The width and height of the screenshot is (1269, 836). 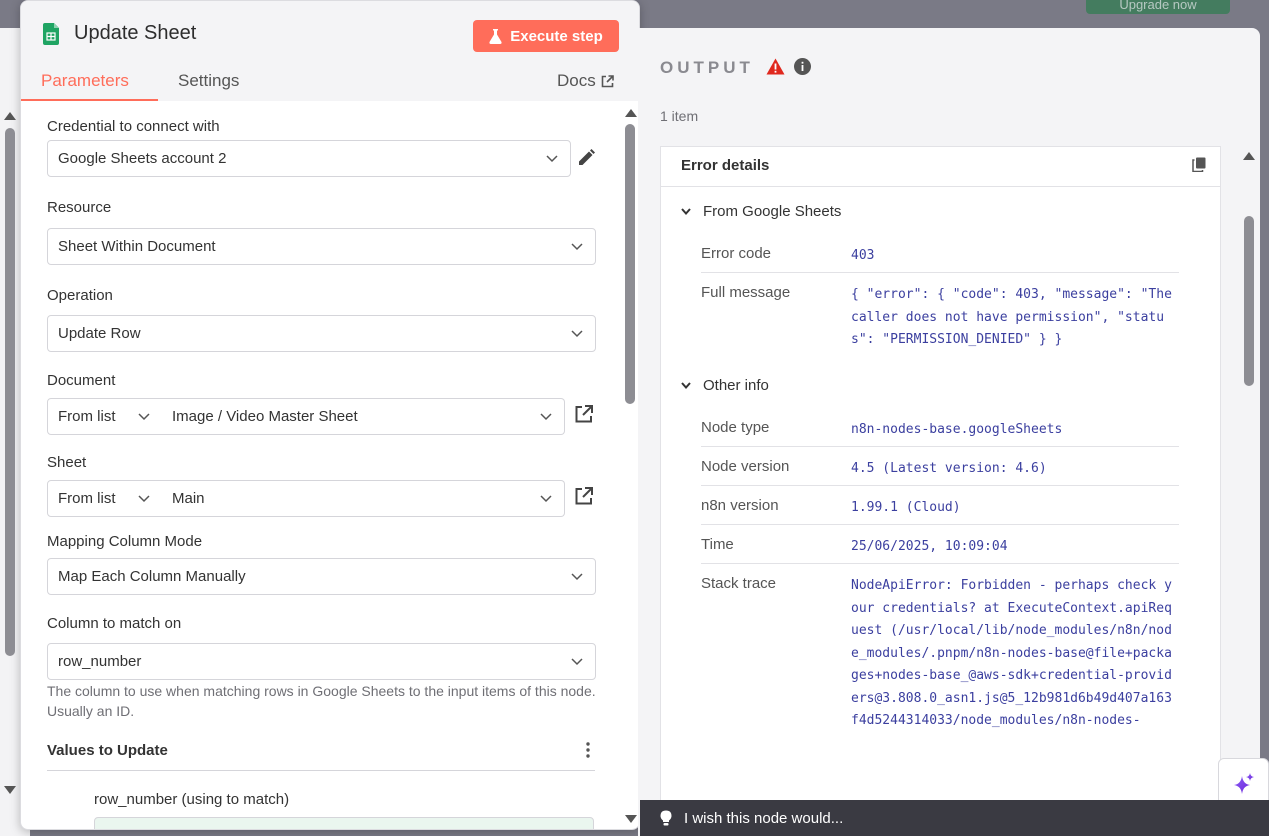 I want to click on time-row: Time 25/06/2025, 10:09:04, so click(x=940, y=550).